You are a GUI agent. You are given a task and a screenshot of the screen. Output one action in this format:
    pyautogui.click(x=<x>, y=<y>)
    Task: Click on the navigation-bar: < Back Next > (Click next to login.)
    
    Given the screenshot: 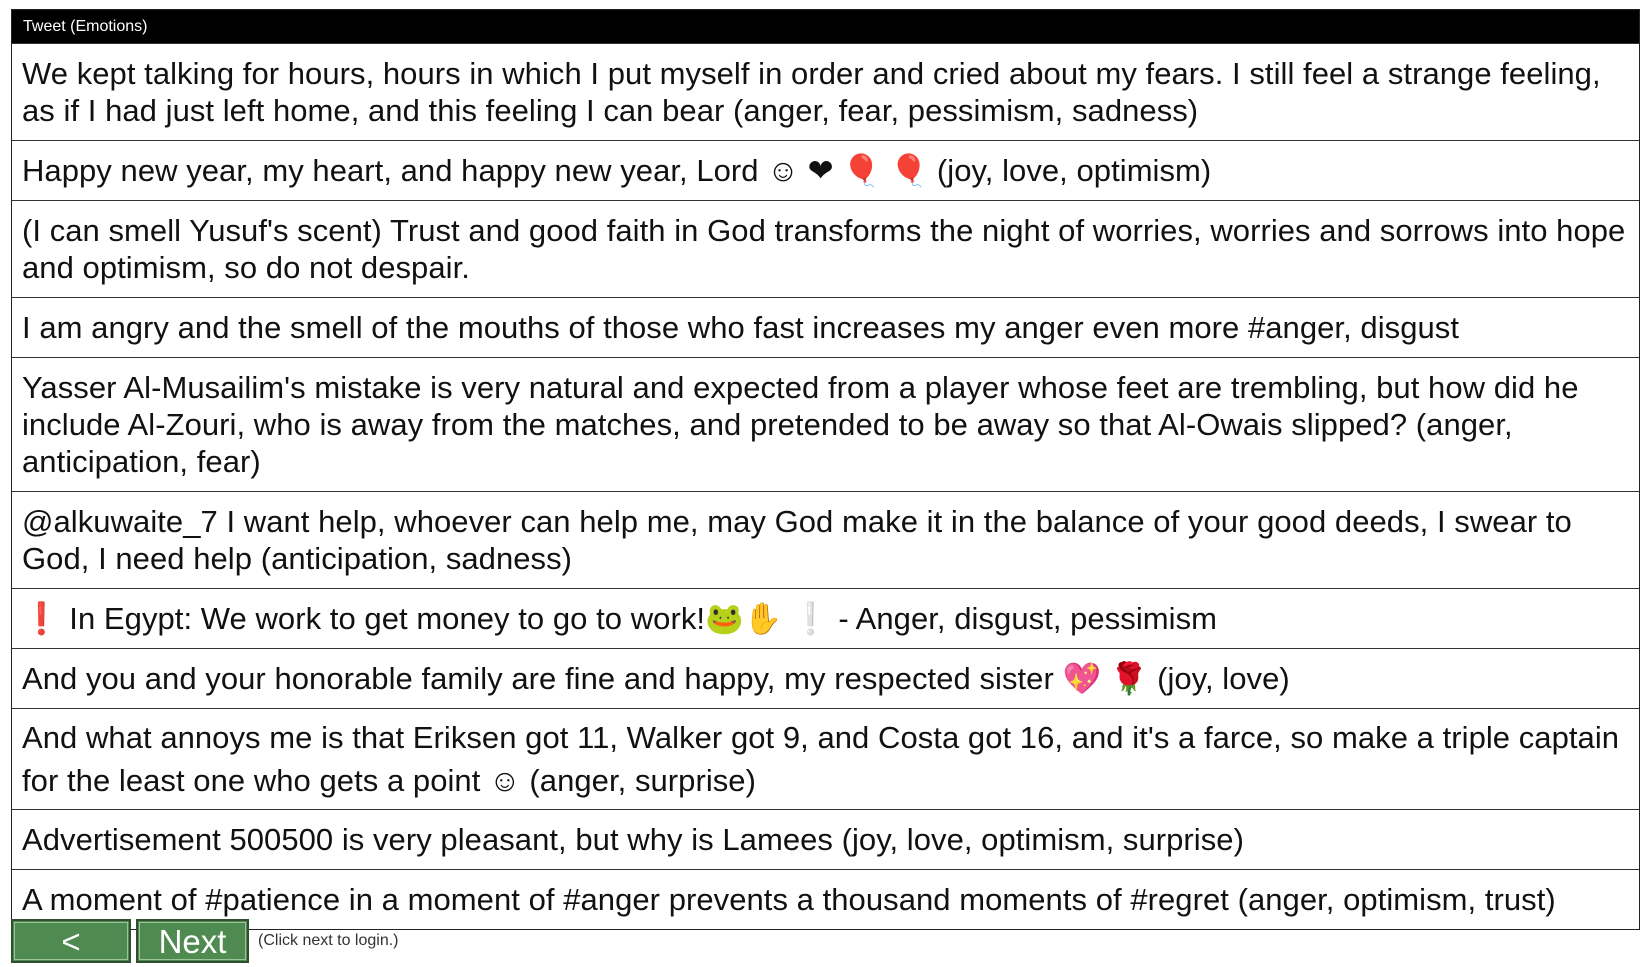 What is the action you would take?
    pyautogui.click(x=205, y=942)
    